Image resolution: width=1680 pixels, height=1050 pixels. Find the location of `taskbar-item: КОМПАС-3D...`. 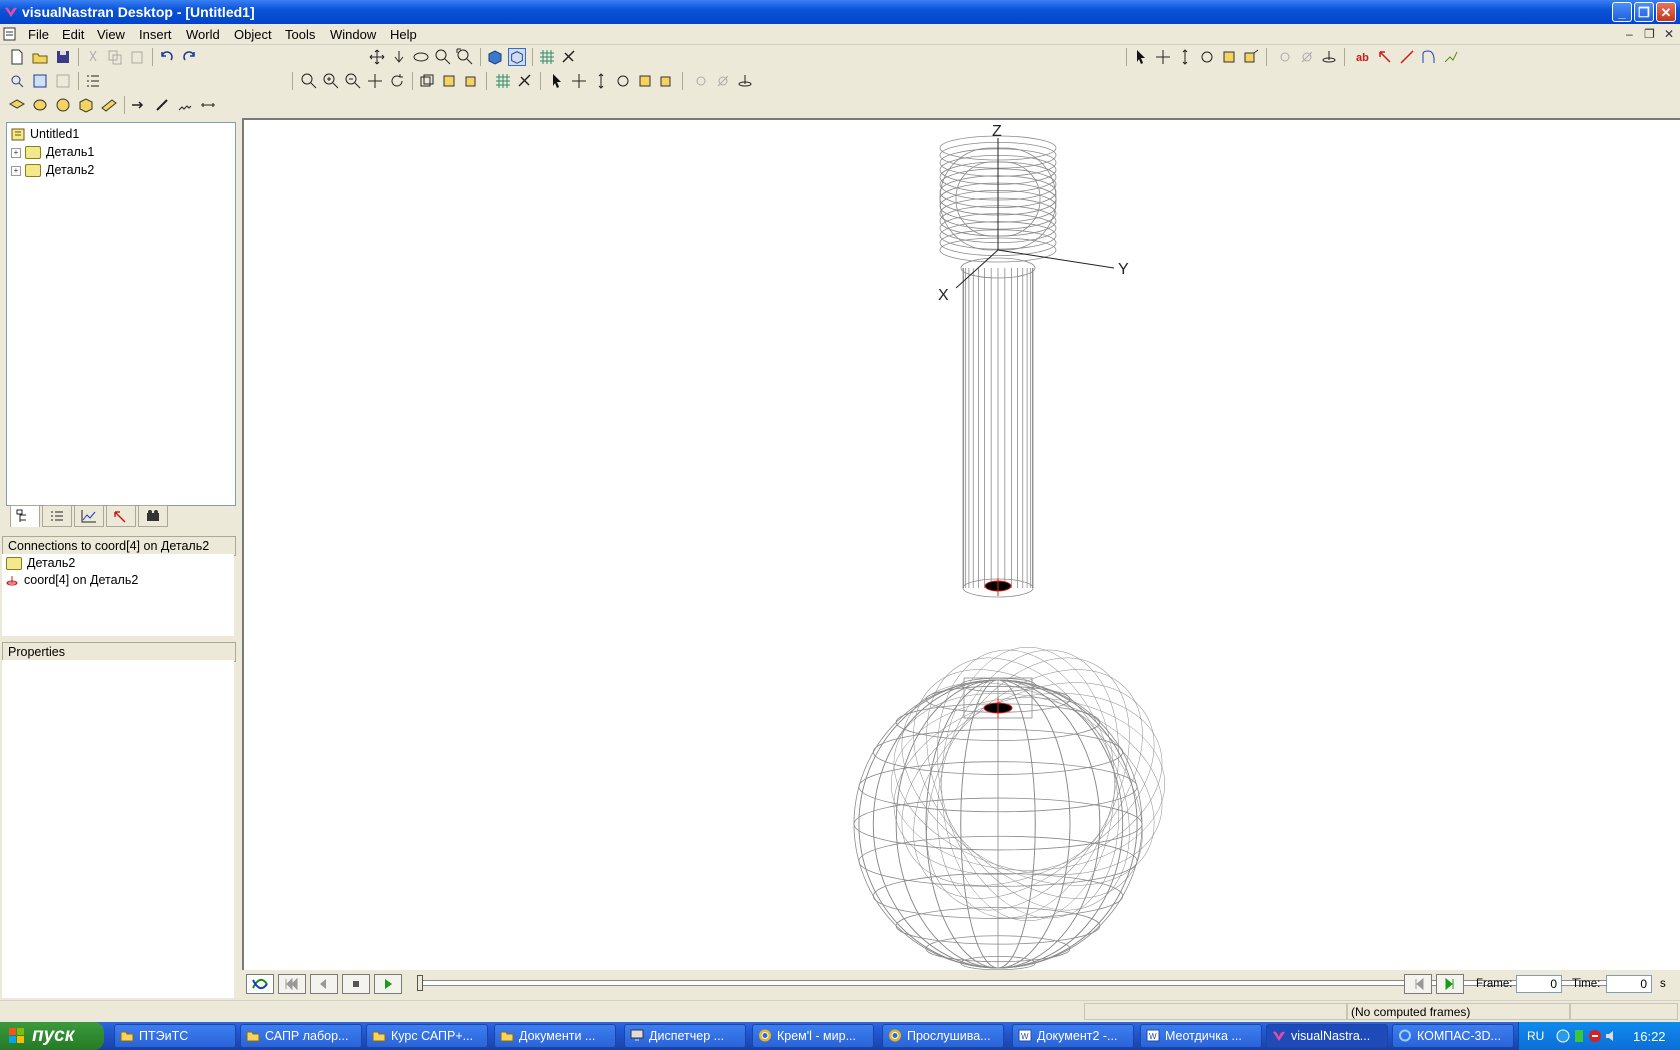

taskbar-item: КОМПАС-3D... is located at coordinates (1453, 1036).